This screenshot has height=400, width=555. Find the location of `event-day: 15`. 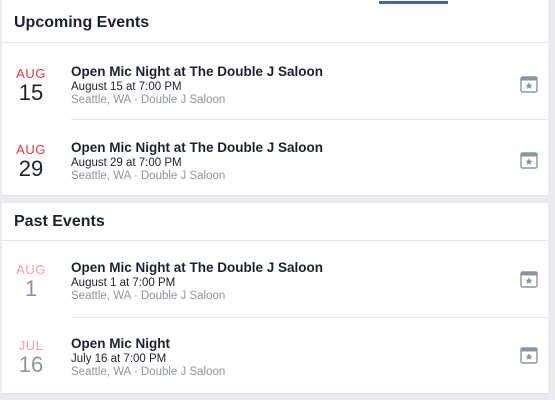

event-day: 15 is located at coordinates (31, 92).